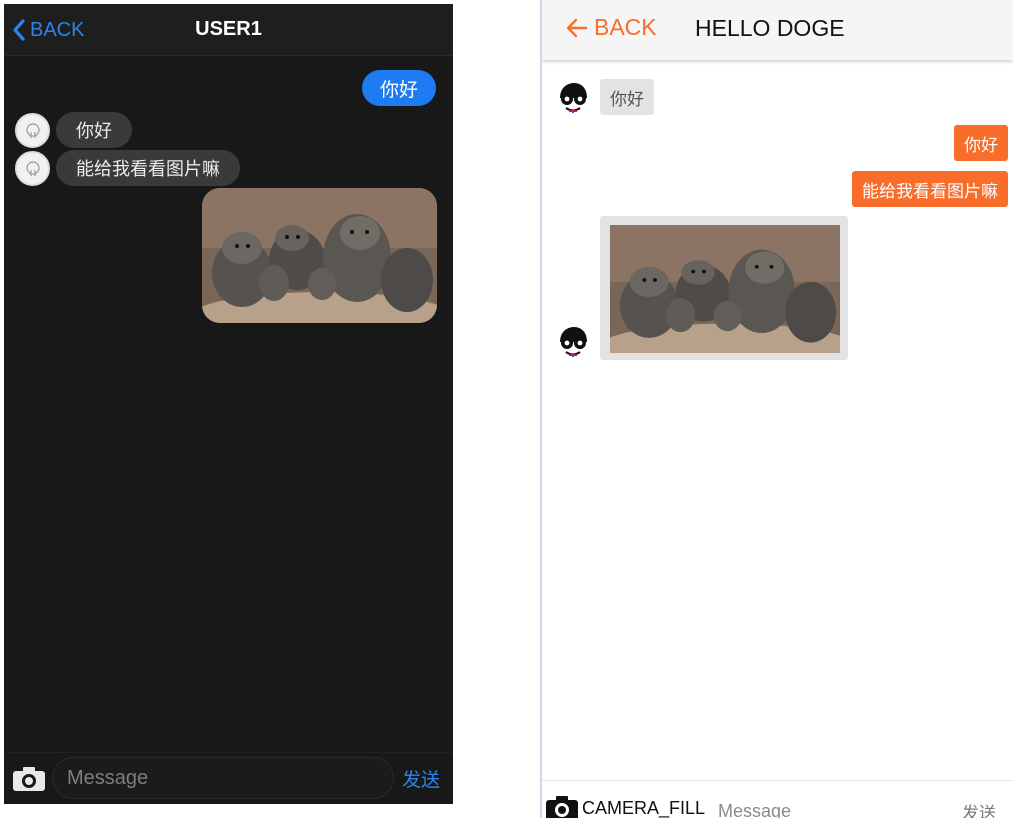  Describe the element at coordinates (29, 779) in the screenshot. I see `camera-icon` at that location.